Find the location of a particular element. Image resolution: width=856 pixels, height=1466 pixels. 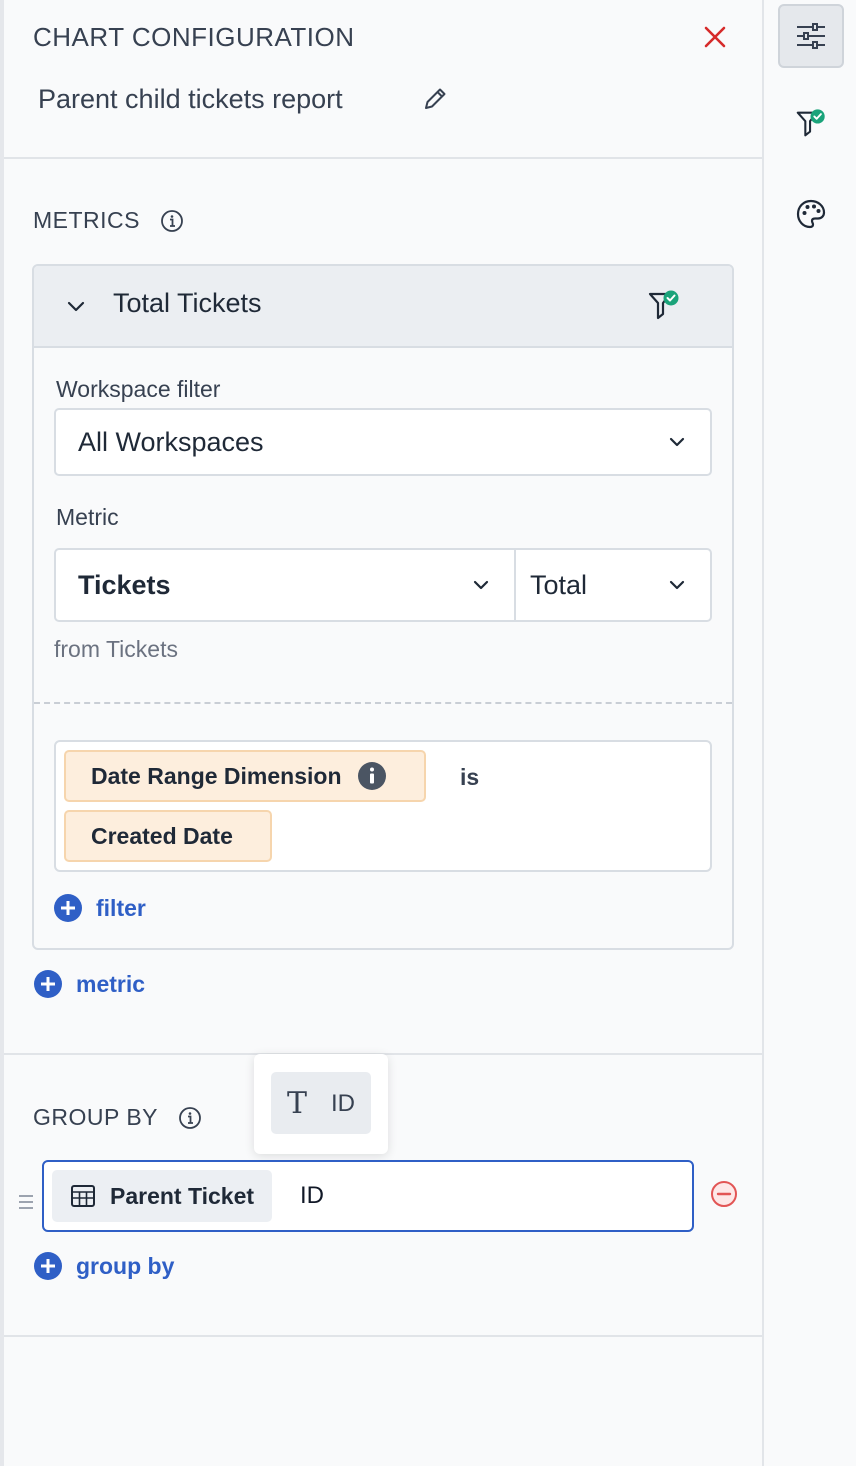

created-date-label: Created Date is located at coordinates (162, 835).